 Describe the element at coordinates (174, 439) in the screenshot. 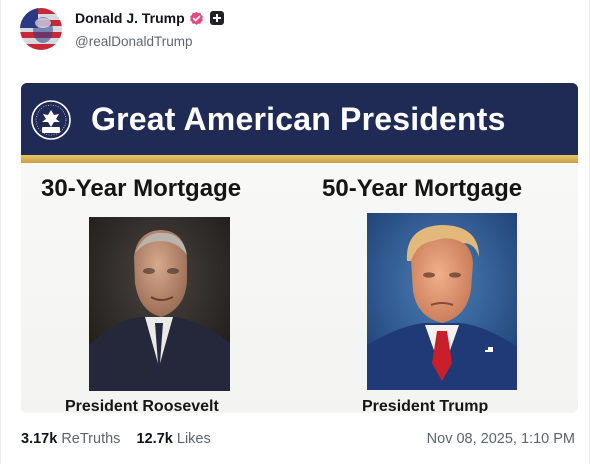

I see `likes-stat: 12.7k Likes` at that location.